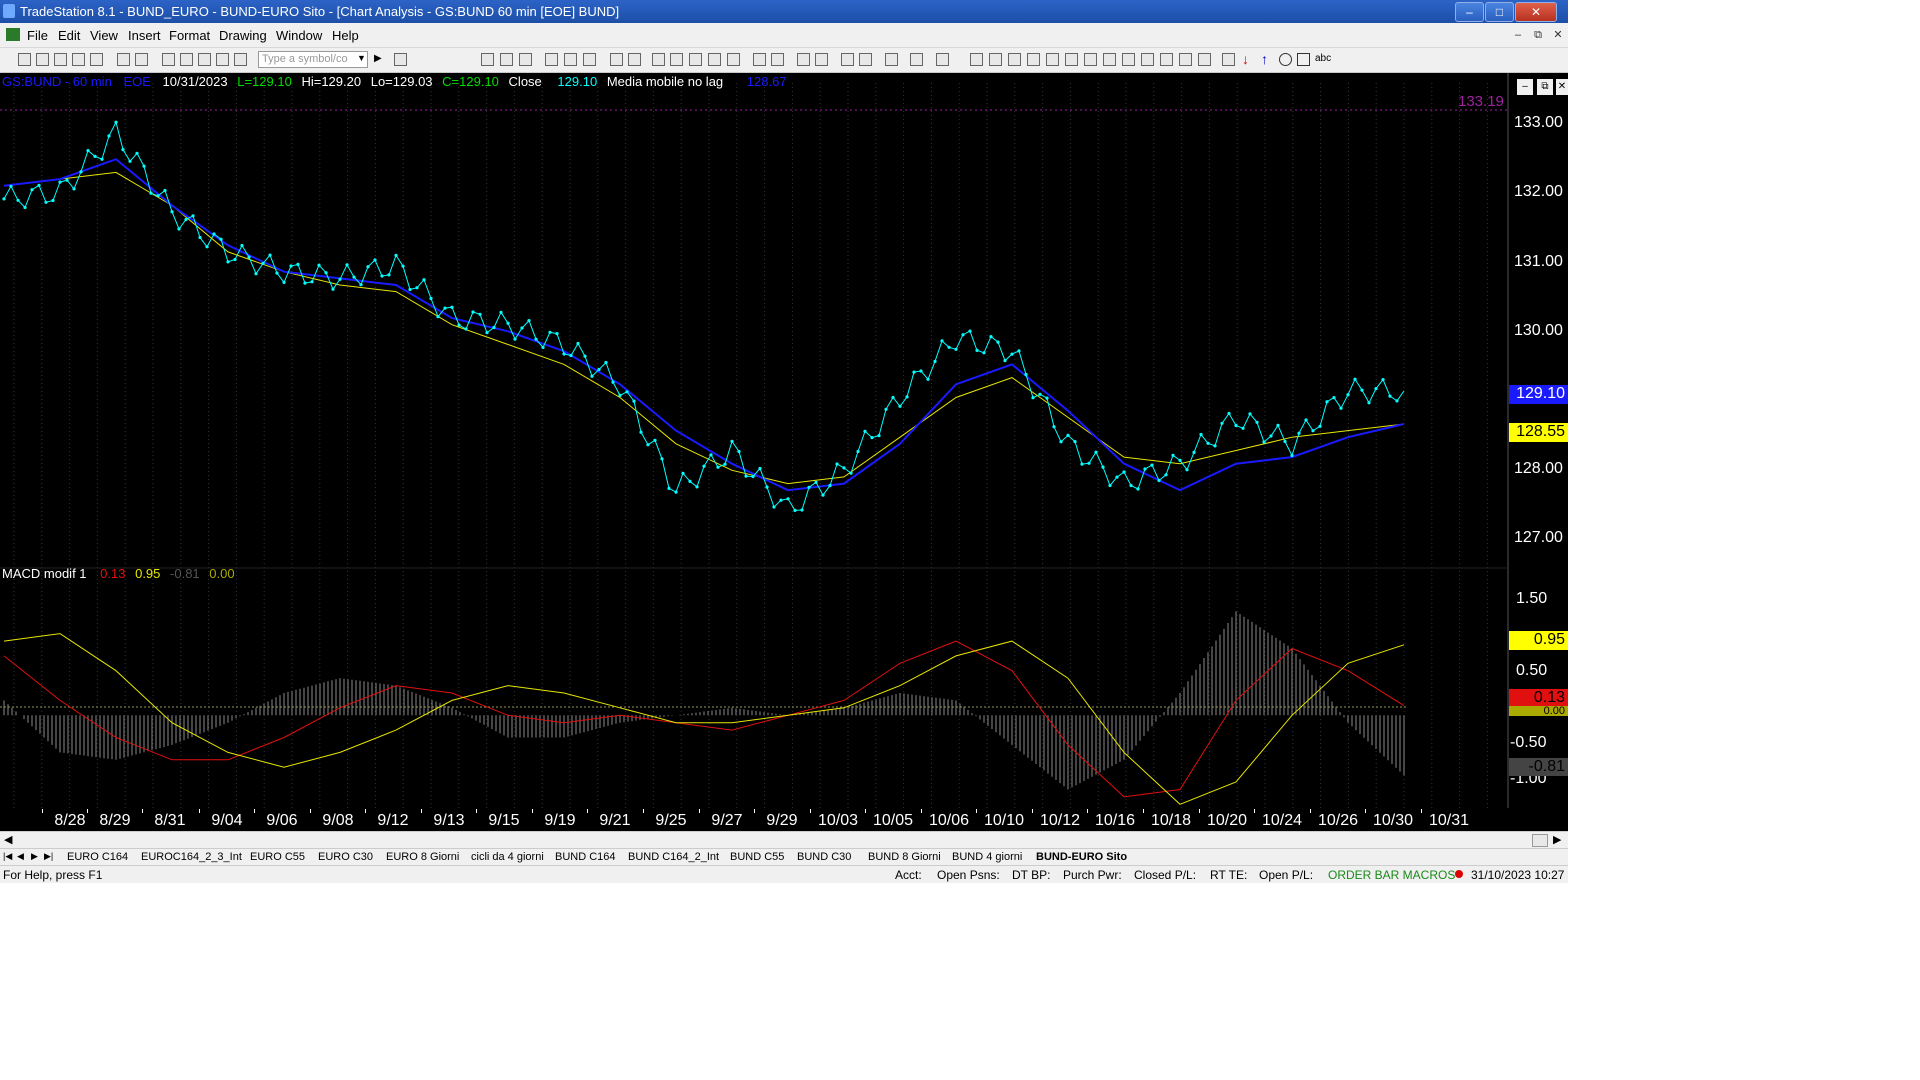 The width and height of the screenshot is (1920, 1080). What do you see at coordinates (20, 856) in the screenshot?
I see `tab-prev-icon: ◀` at bounding box center [20, 856].